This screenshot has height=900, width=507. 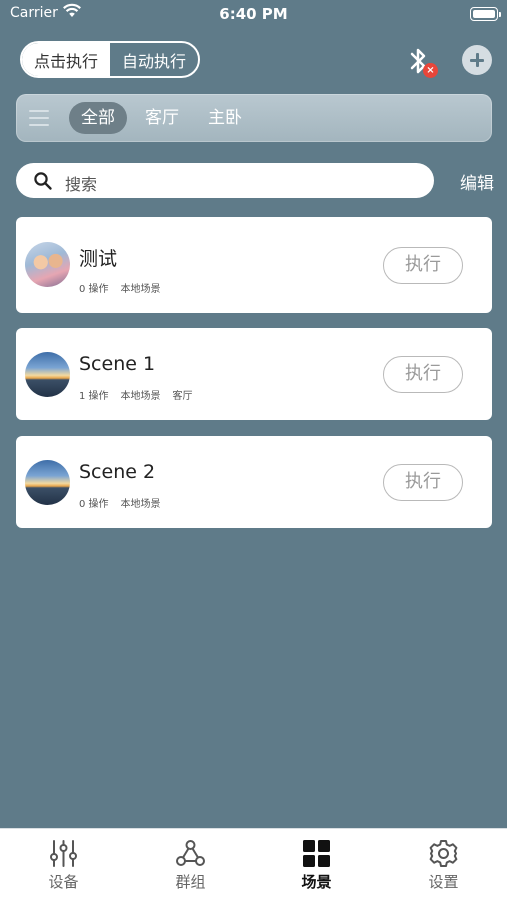 What do you see at coordinates (485, 14) in the screenshot?
I see `battery-icon` at bounding box center [485, 14].